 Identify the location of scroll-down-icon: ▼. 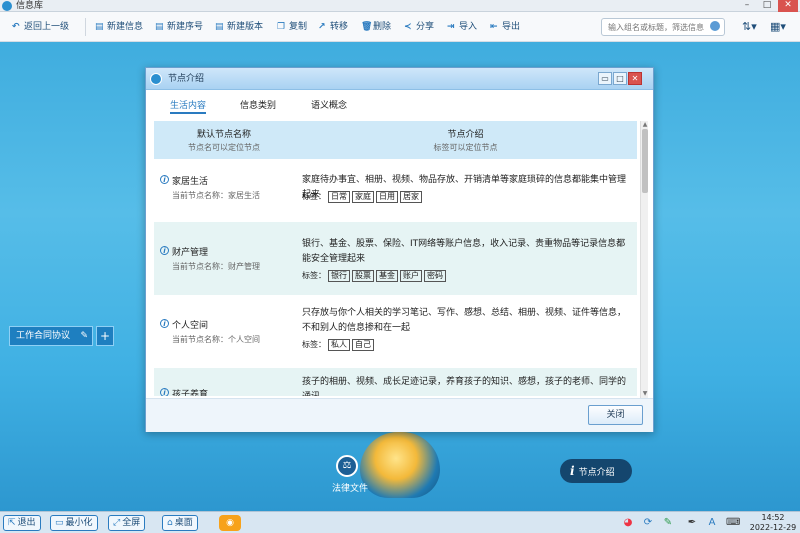
(645, 394).